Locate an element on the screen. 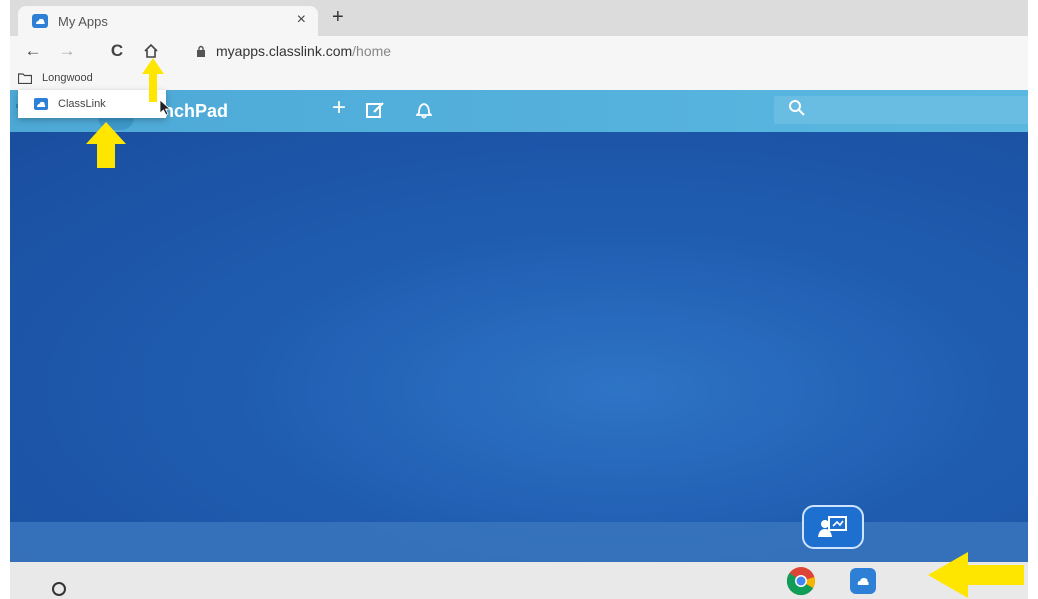  presentation-icon is located at coordinates (832, 526).